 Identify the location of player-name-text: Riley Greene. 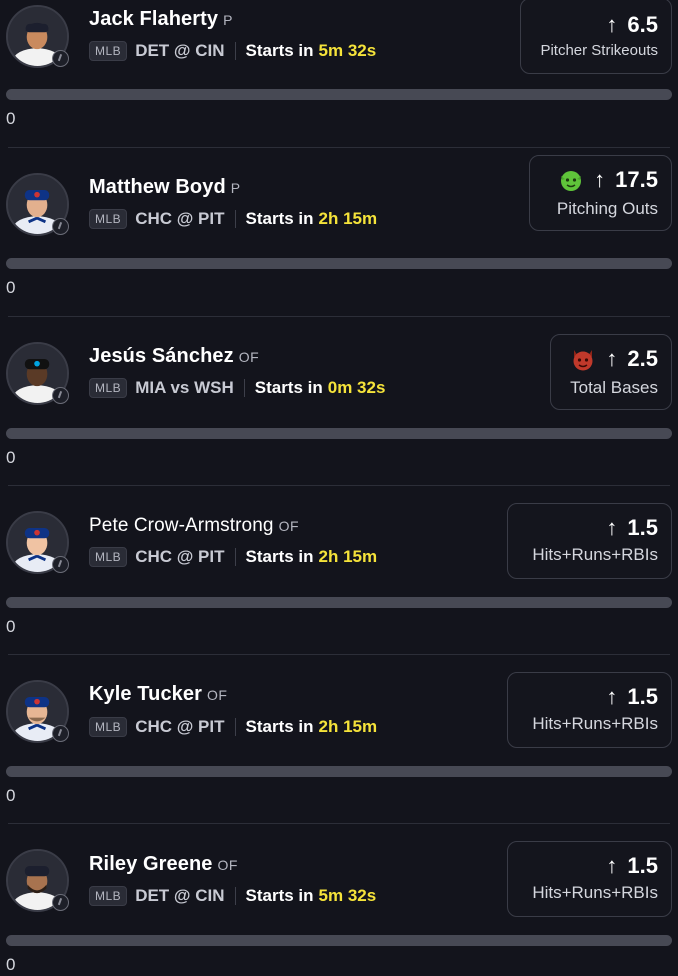
(151, 864).